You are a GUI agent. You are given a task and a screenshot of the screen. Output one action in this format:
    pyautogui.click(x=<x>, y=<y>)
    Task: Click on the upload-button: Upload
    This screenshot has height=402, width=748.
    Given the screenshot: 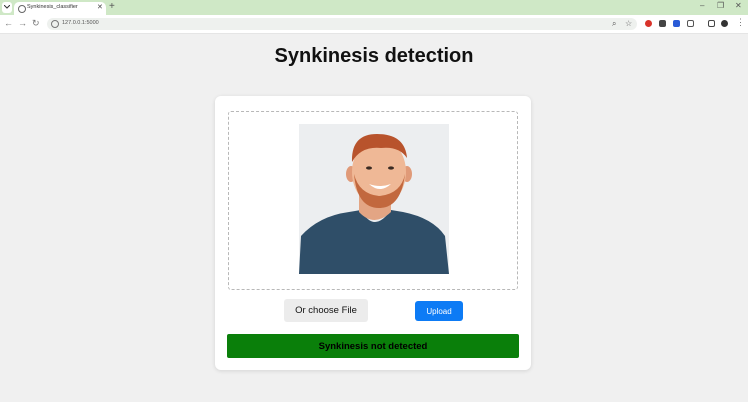 What is the action you would take?
    pyautogui.click(x=439, y=311)
    